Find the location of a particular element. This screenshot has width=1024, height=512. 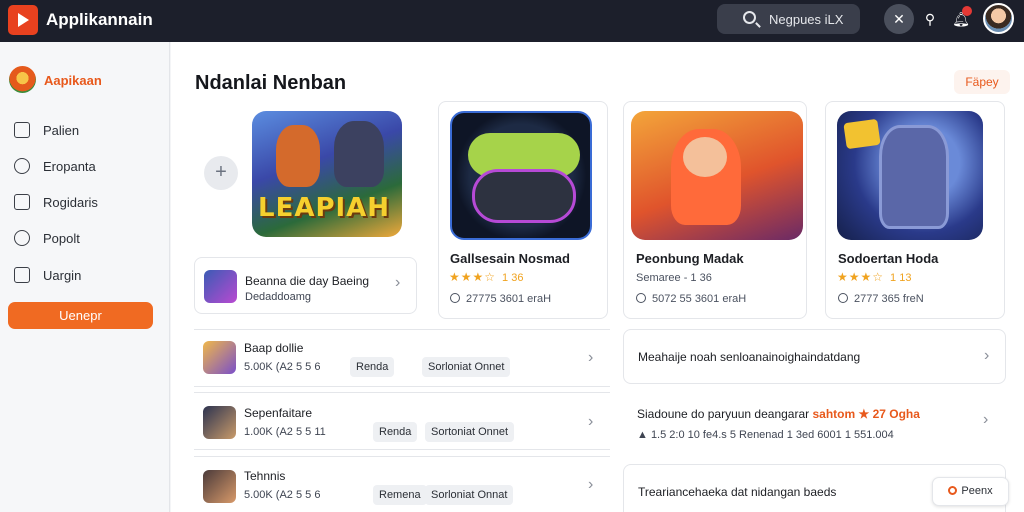

document-icon is located at coordinates (22, 202).